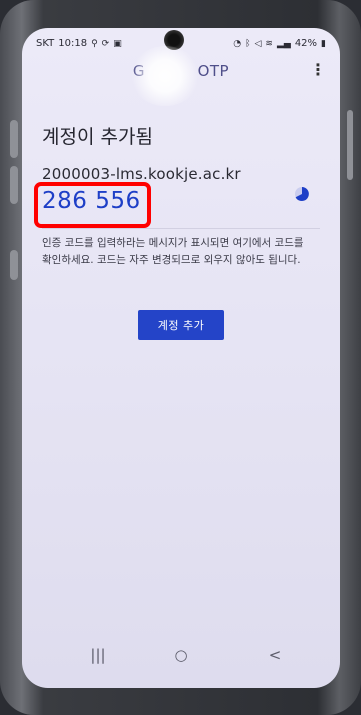 The width and height of the screenshot is (361, 715). Describe the element at coordinates (283, 43) in the screenshot. I see `signal-icon: ▂▄` at that location.